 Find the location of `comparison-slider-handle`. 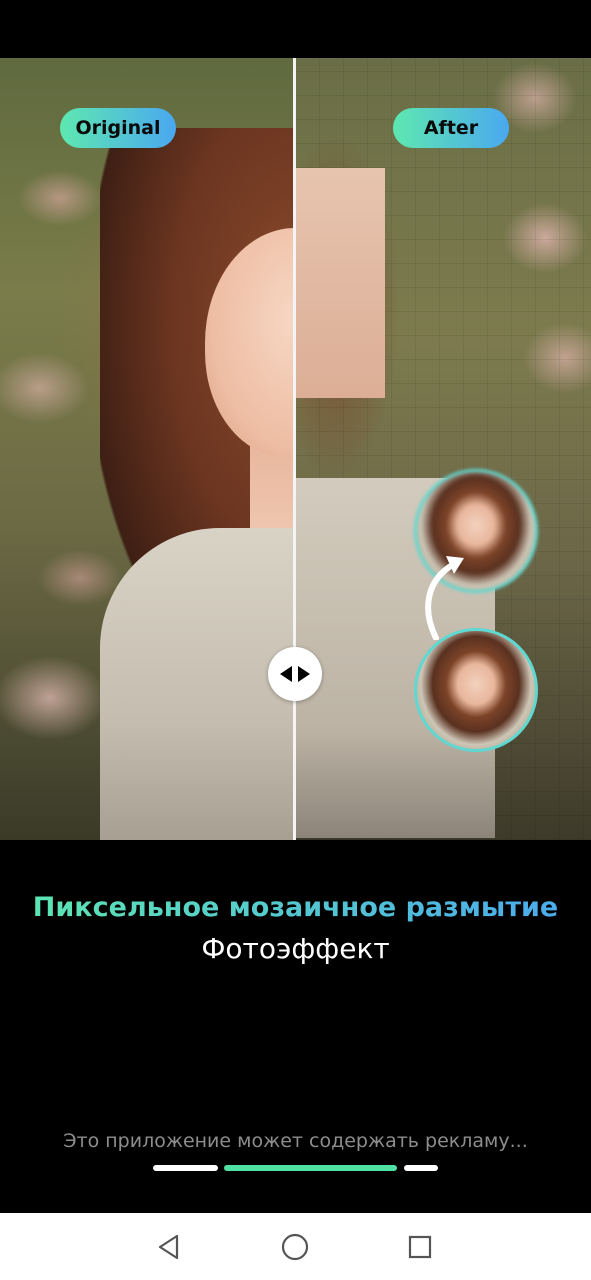

comparison-slider-handle is located at coordinates (295, 674).